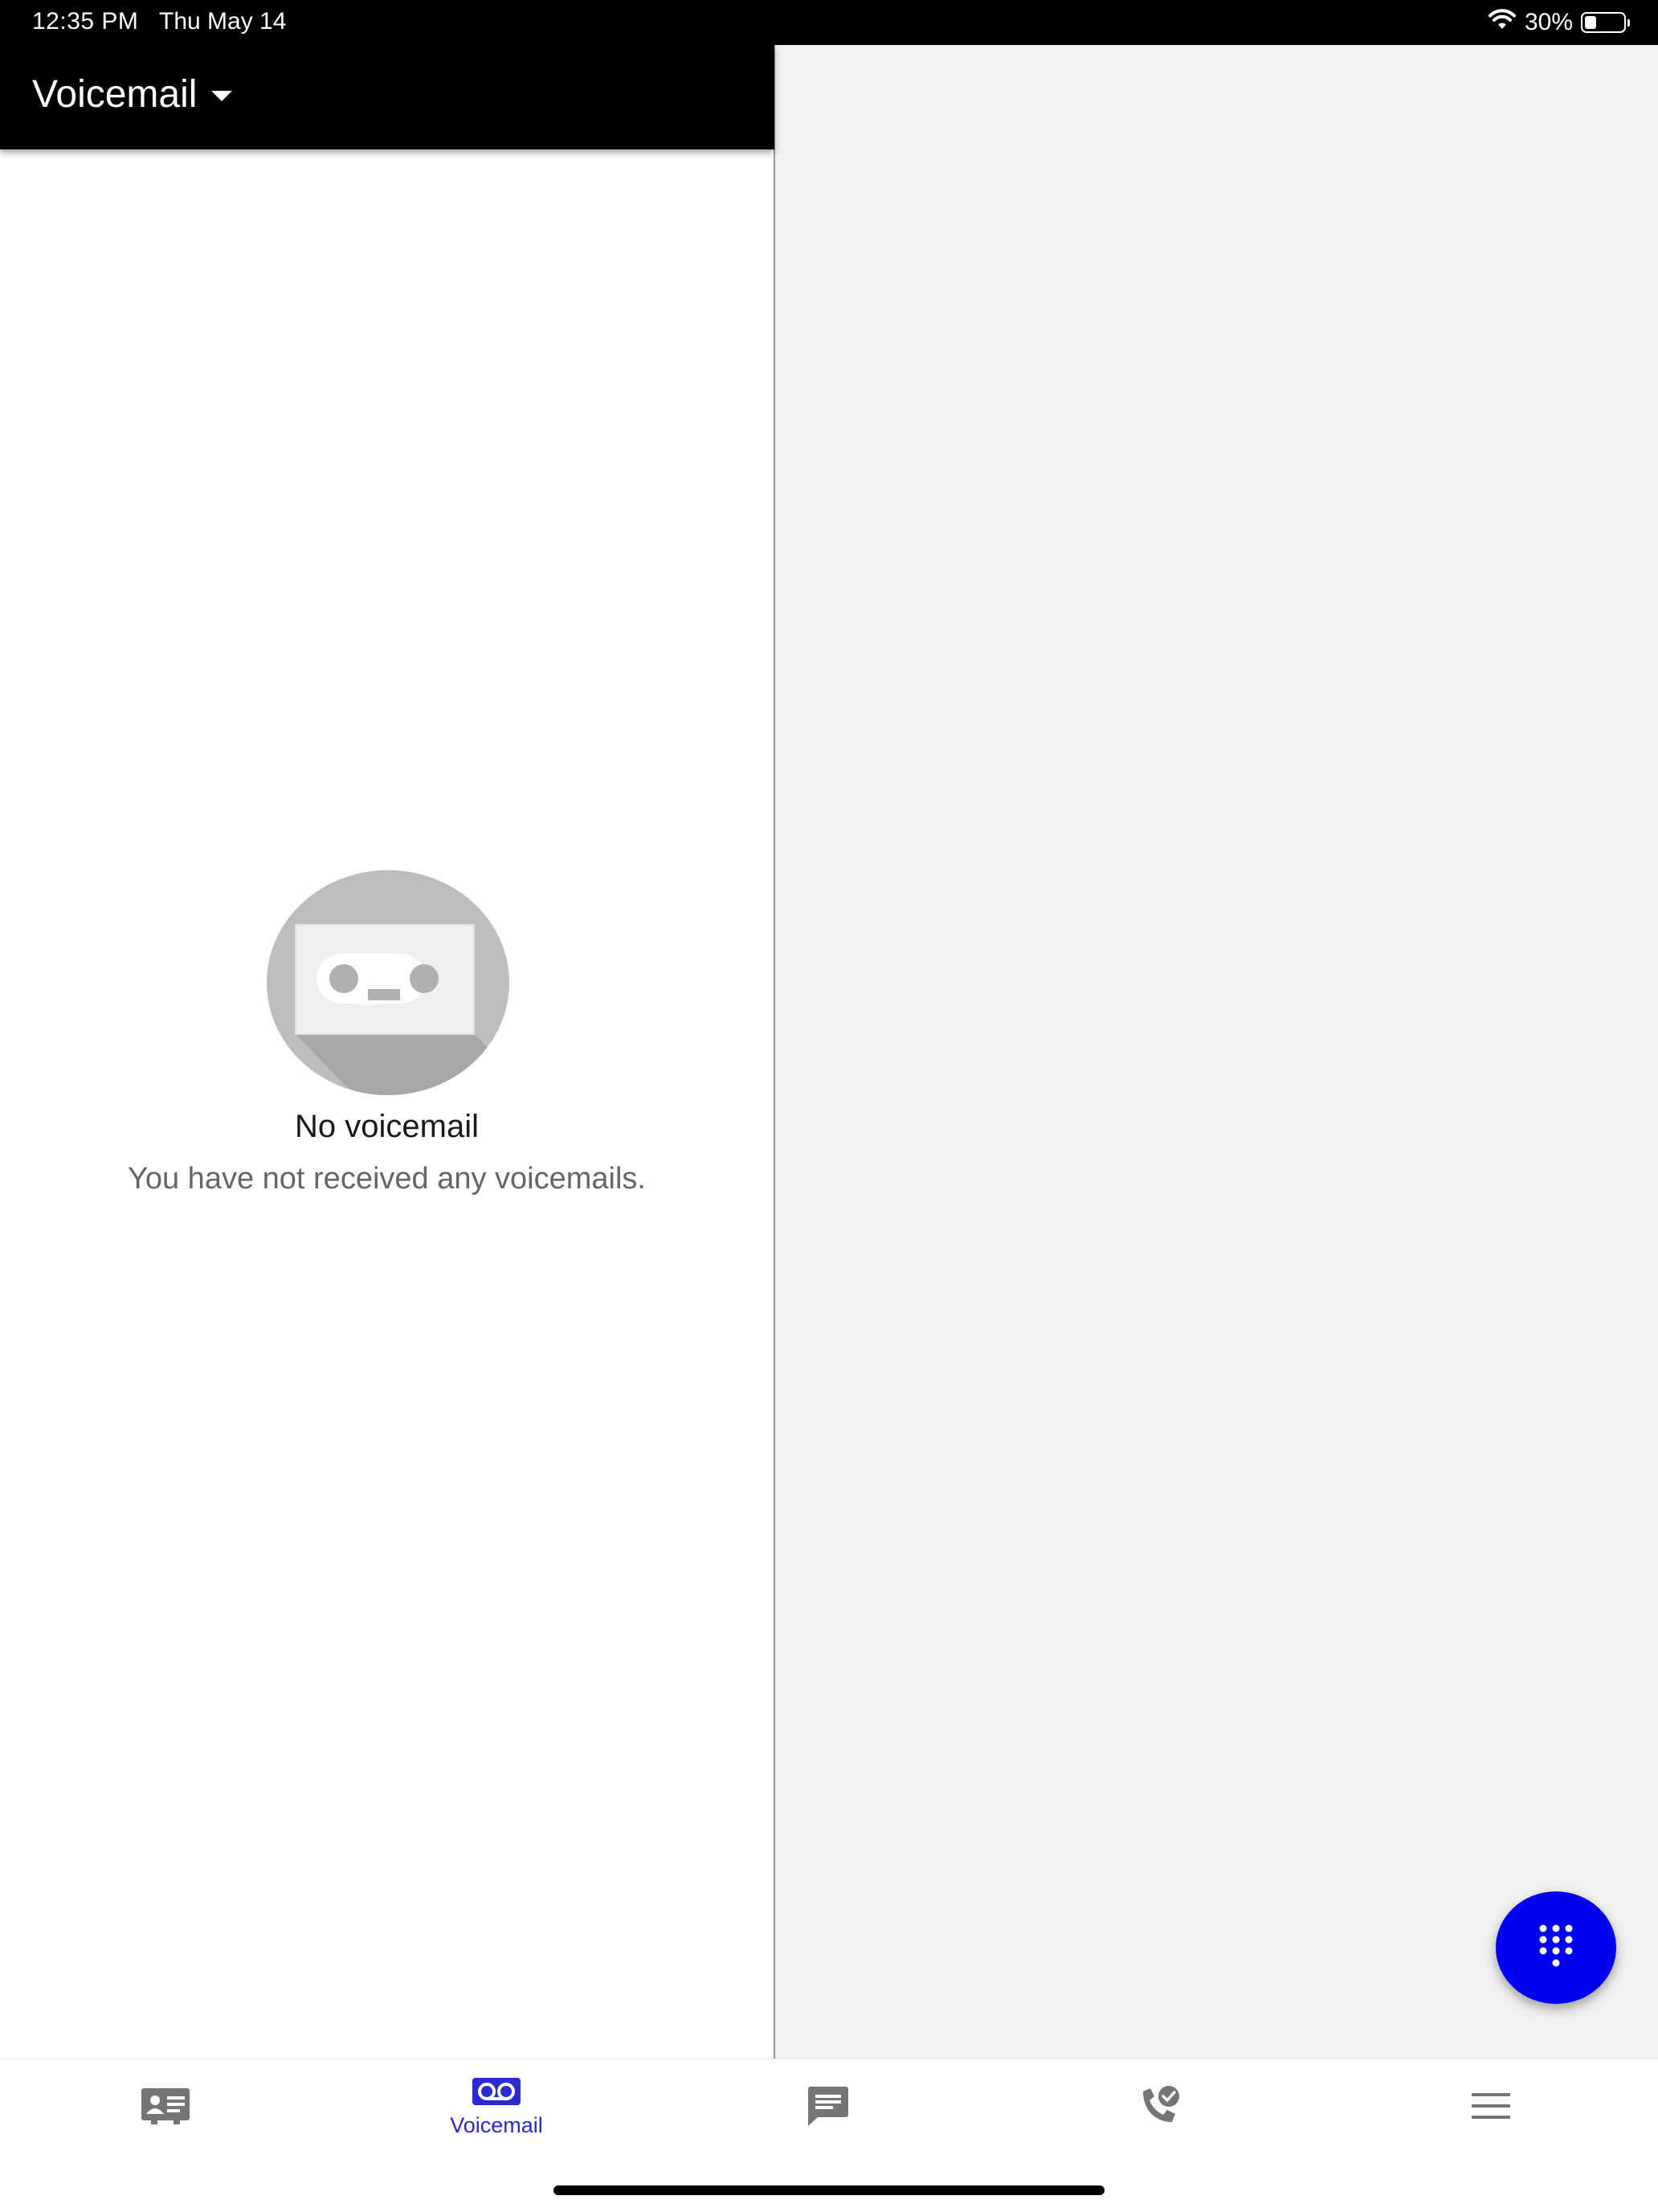  I want to click on call-history-icon, so click(1159, 2108).